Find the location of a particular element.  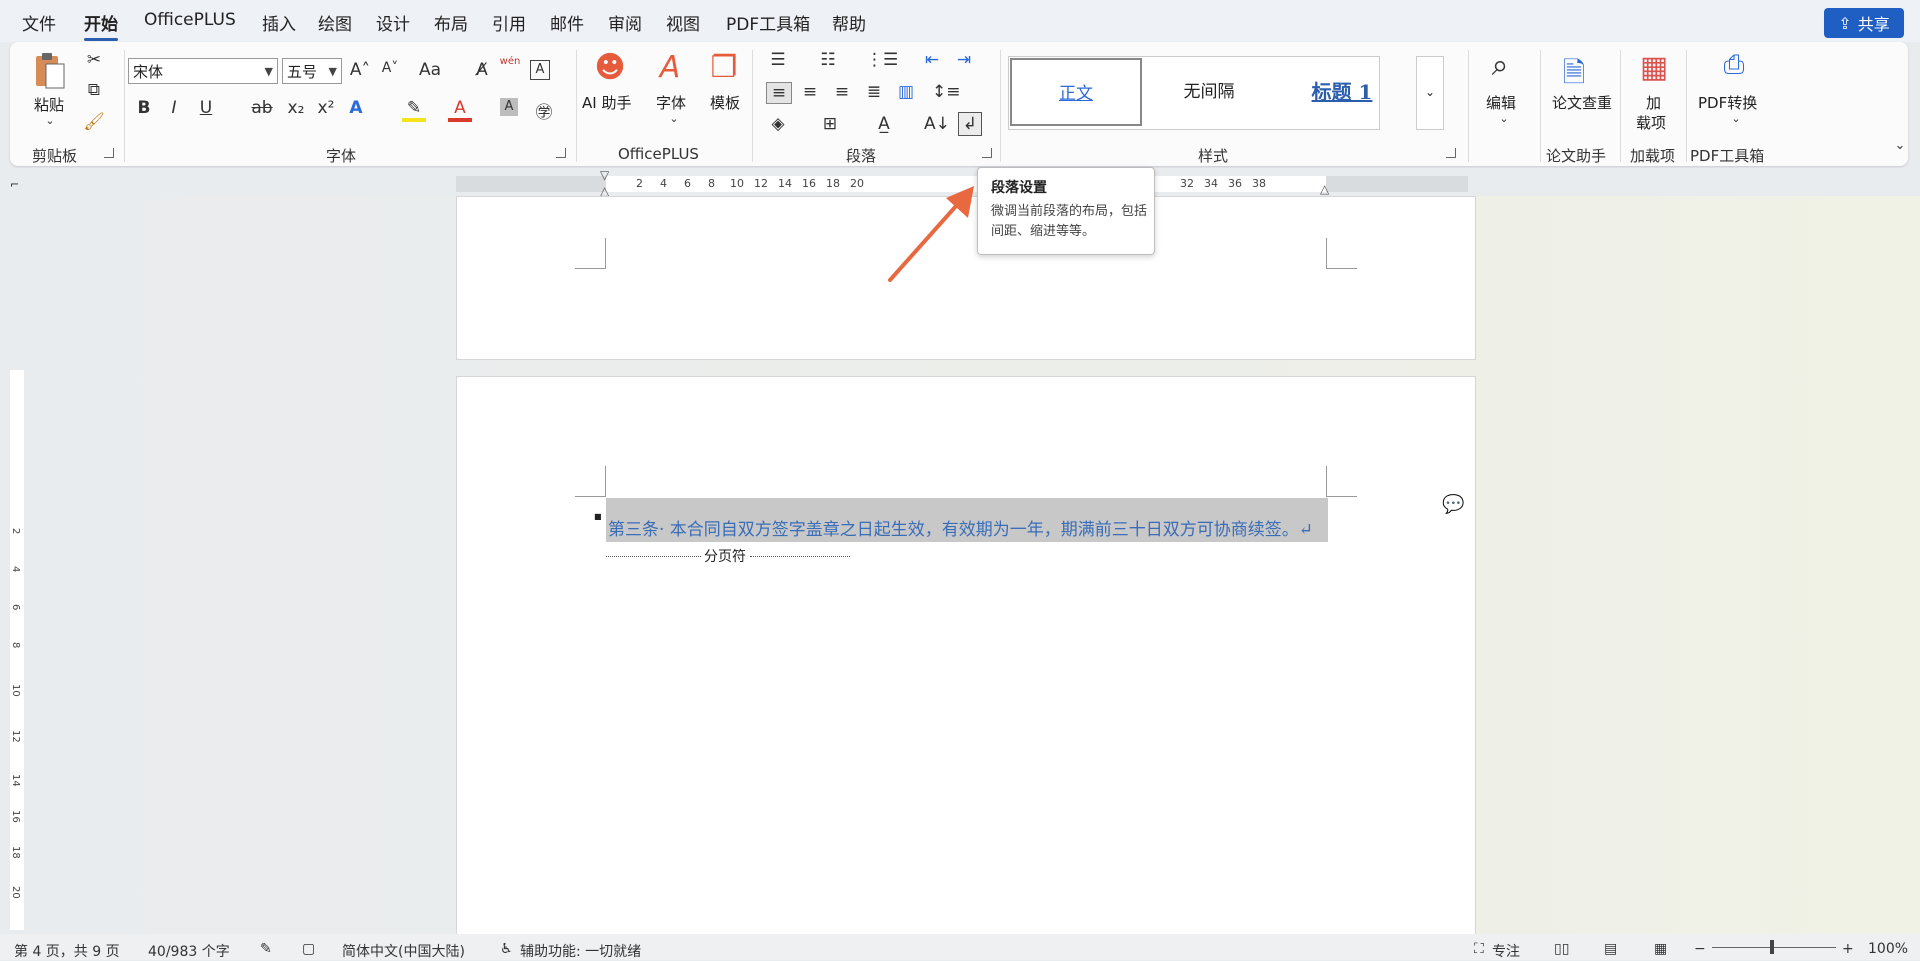

font-name-select: 宋体 ▼ is located at coordinates (203, 71).